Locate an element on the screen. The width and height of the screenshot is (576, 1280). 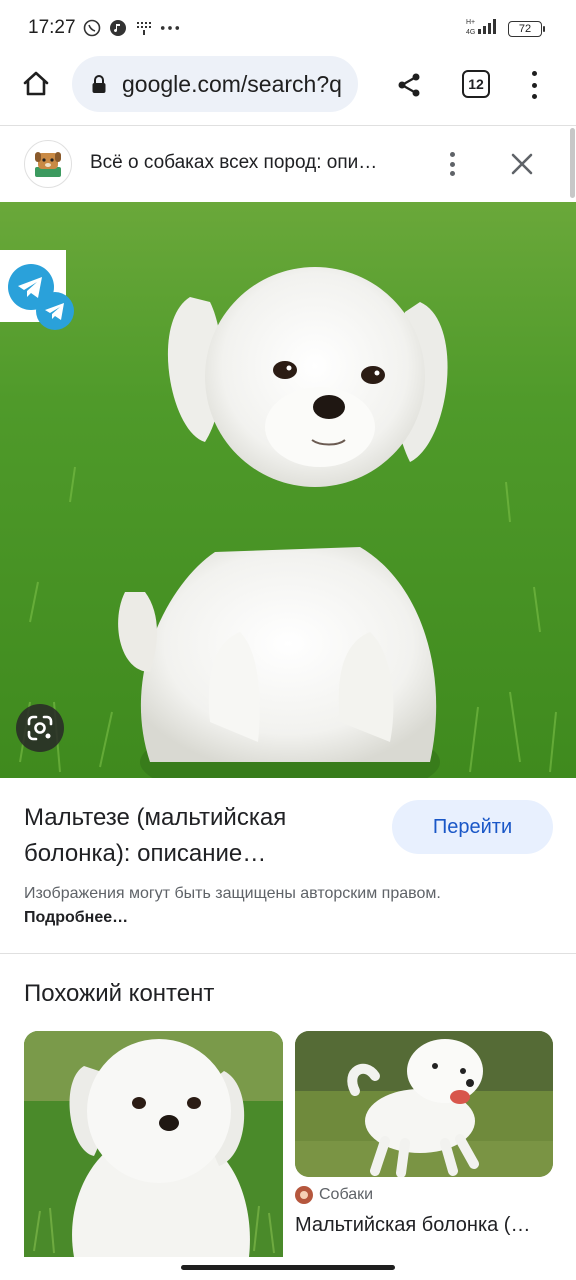
close-button is located at coordinates (522, 164).